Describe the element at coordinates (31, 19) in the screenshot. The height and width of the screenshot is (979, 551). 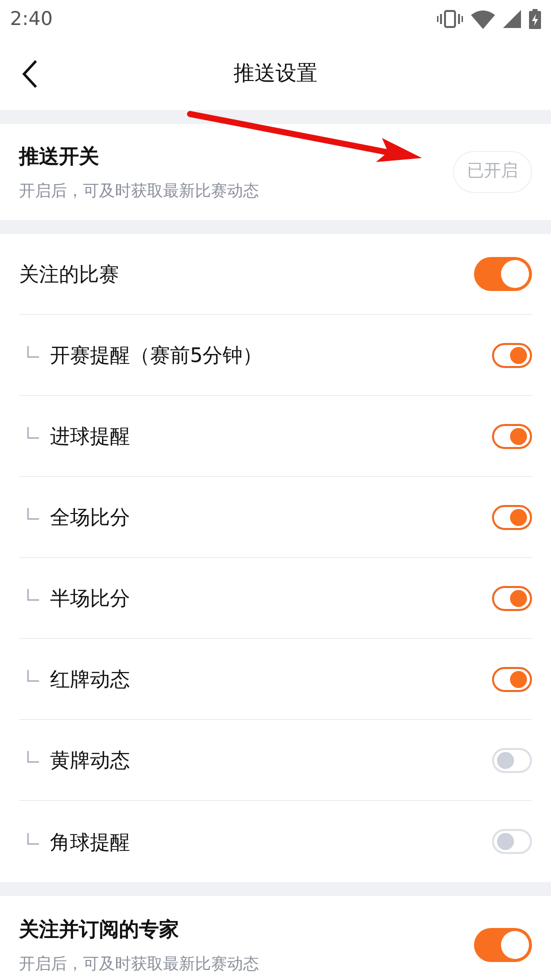
I see `status-time: 2:40` at that location.